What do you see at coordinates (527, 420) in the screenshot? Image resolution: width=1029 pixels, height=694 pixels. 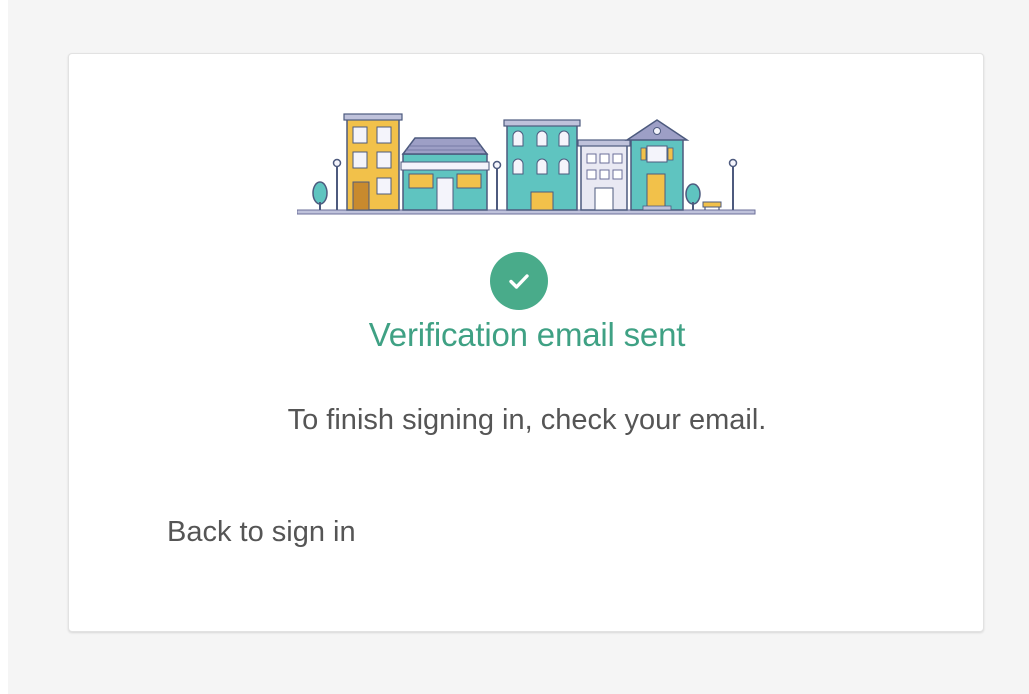 I see `instruction-message: To finish signing in, check your email.` at bounding box center [527, 420].